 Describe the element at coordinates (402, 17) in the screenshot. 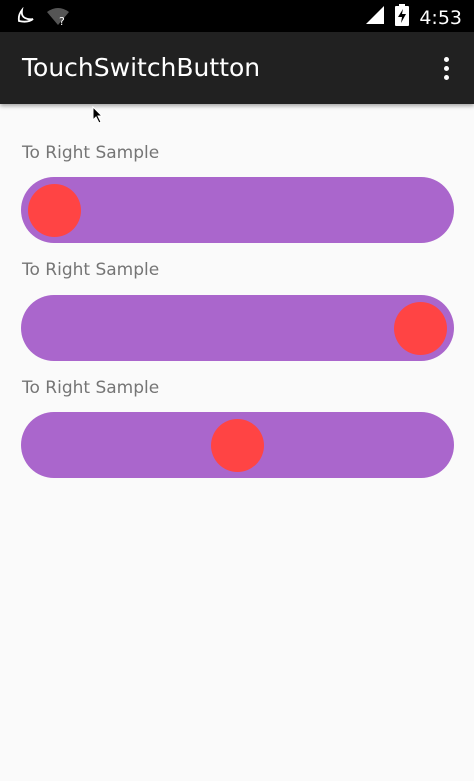

I see `battery-charging-icon` at that location.